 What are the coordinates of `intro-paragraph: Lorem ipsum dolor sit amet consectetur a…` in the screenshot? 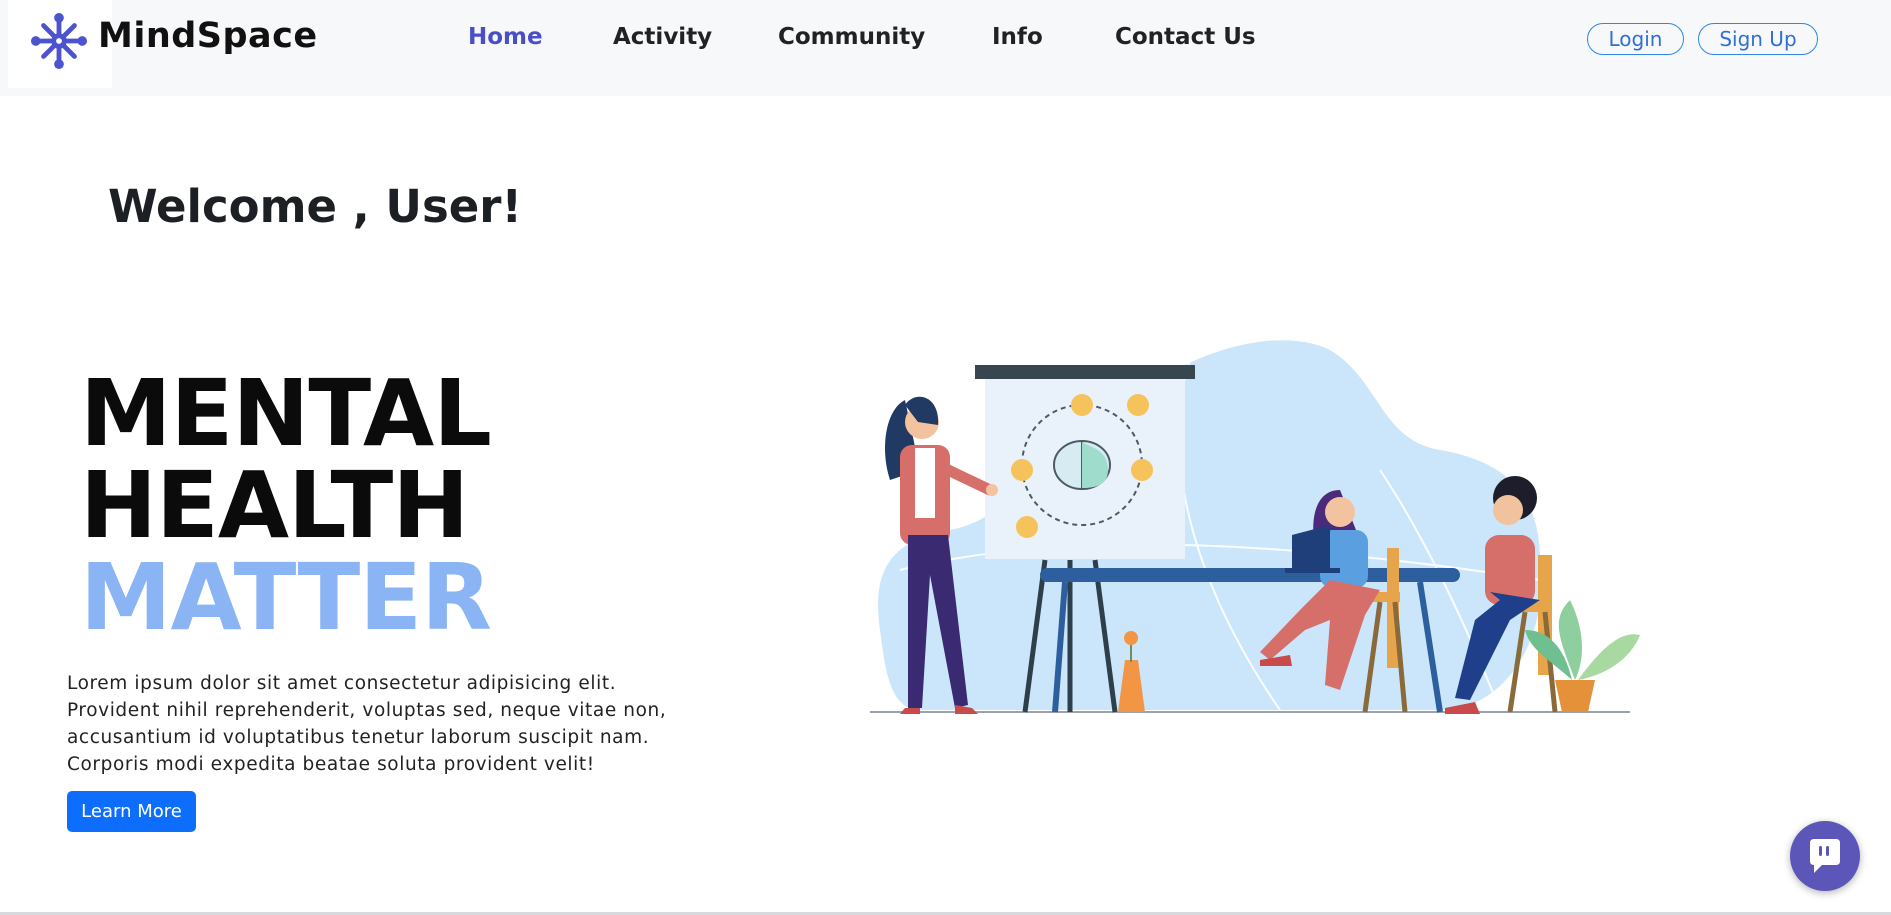 It's located at (387, 724).